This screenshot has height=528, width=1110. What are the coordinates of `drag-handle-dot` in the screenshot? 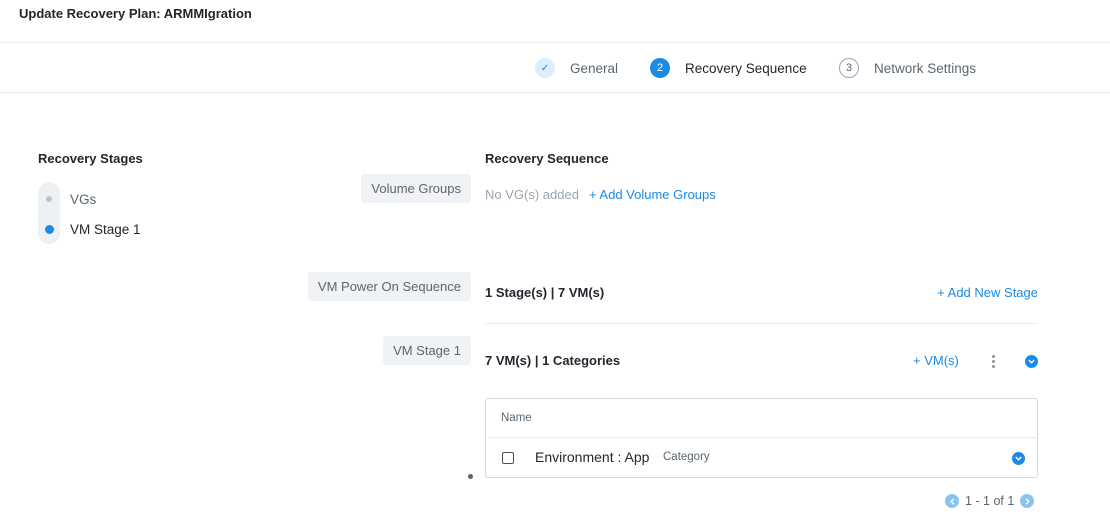 It's located at (470, 476).